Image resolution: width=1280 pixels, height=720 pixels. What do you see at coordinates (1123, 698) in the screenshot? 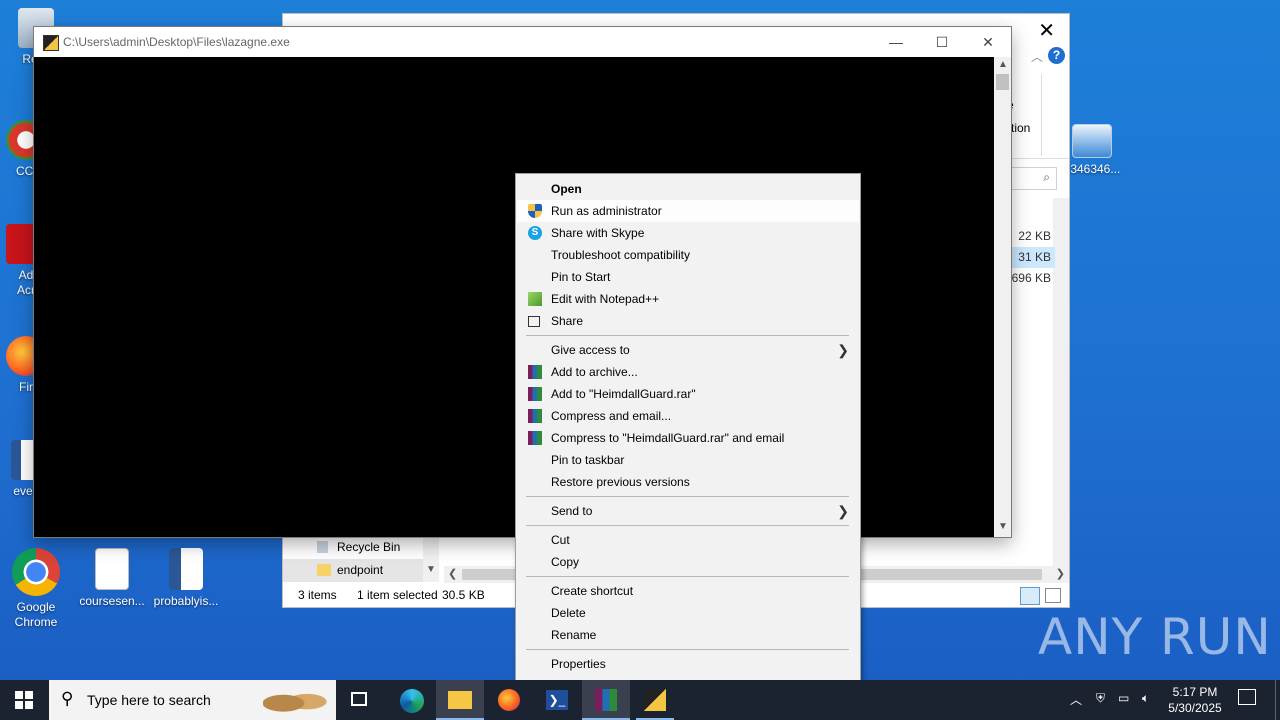
I see `network-icon: ▭` at bounding box center [1123, 698].